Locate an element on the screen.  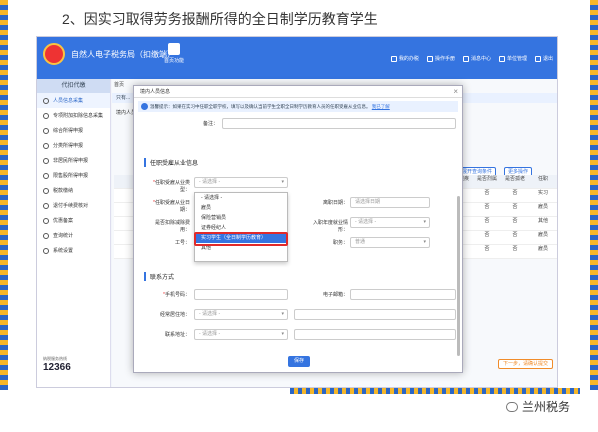
sidebar-item-classified: 分类所得申报 is located at coordinates (73, 145).